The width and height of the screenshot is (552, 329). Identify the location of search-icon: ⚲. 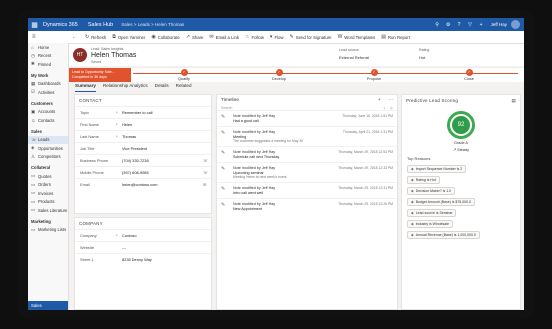
(437, 25).